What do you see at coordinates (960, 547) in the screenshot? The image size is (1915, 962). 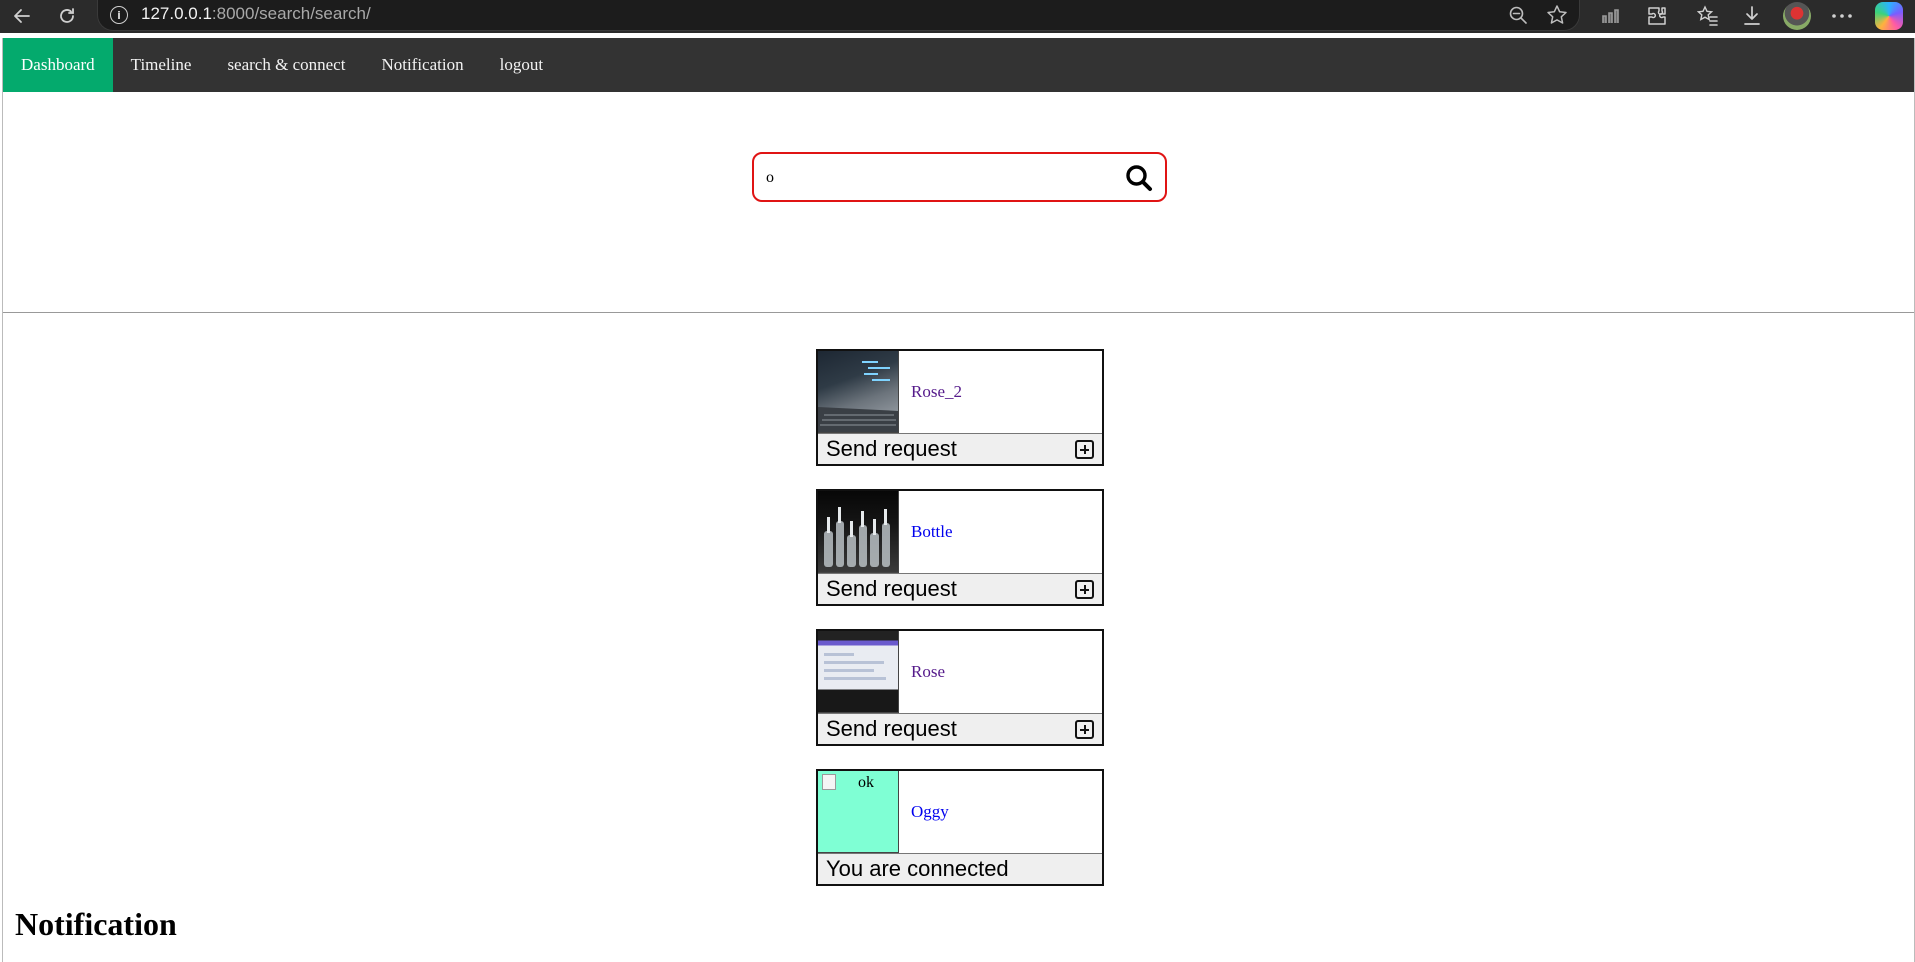 I see `result-card: Bottle Send request` at bounding box center [960, 547].